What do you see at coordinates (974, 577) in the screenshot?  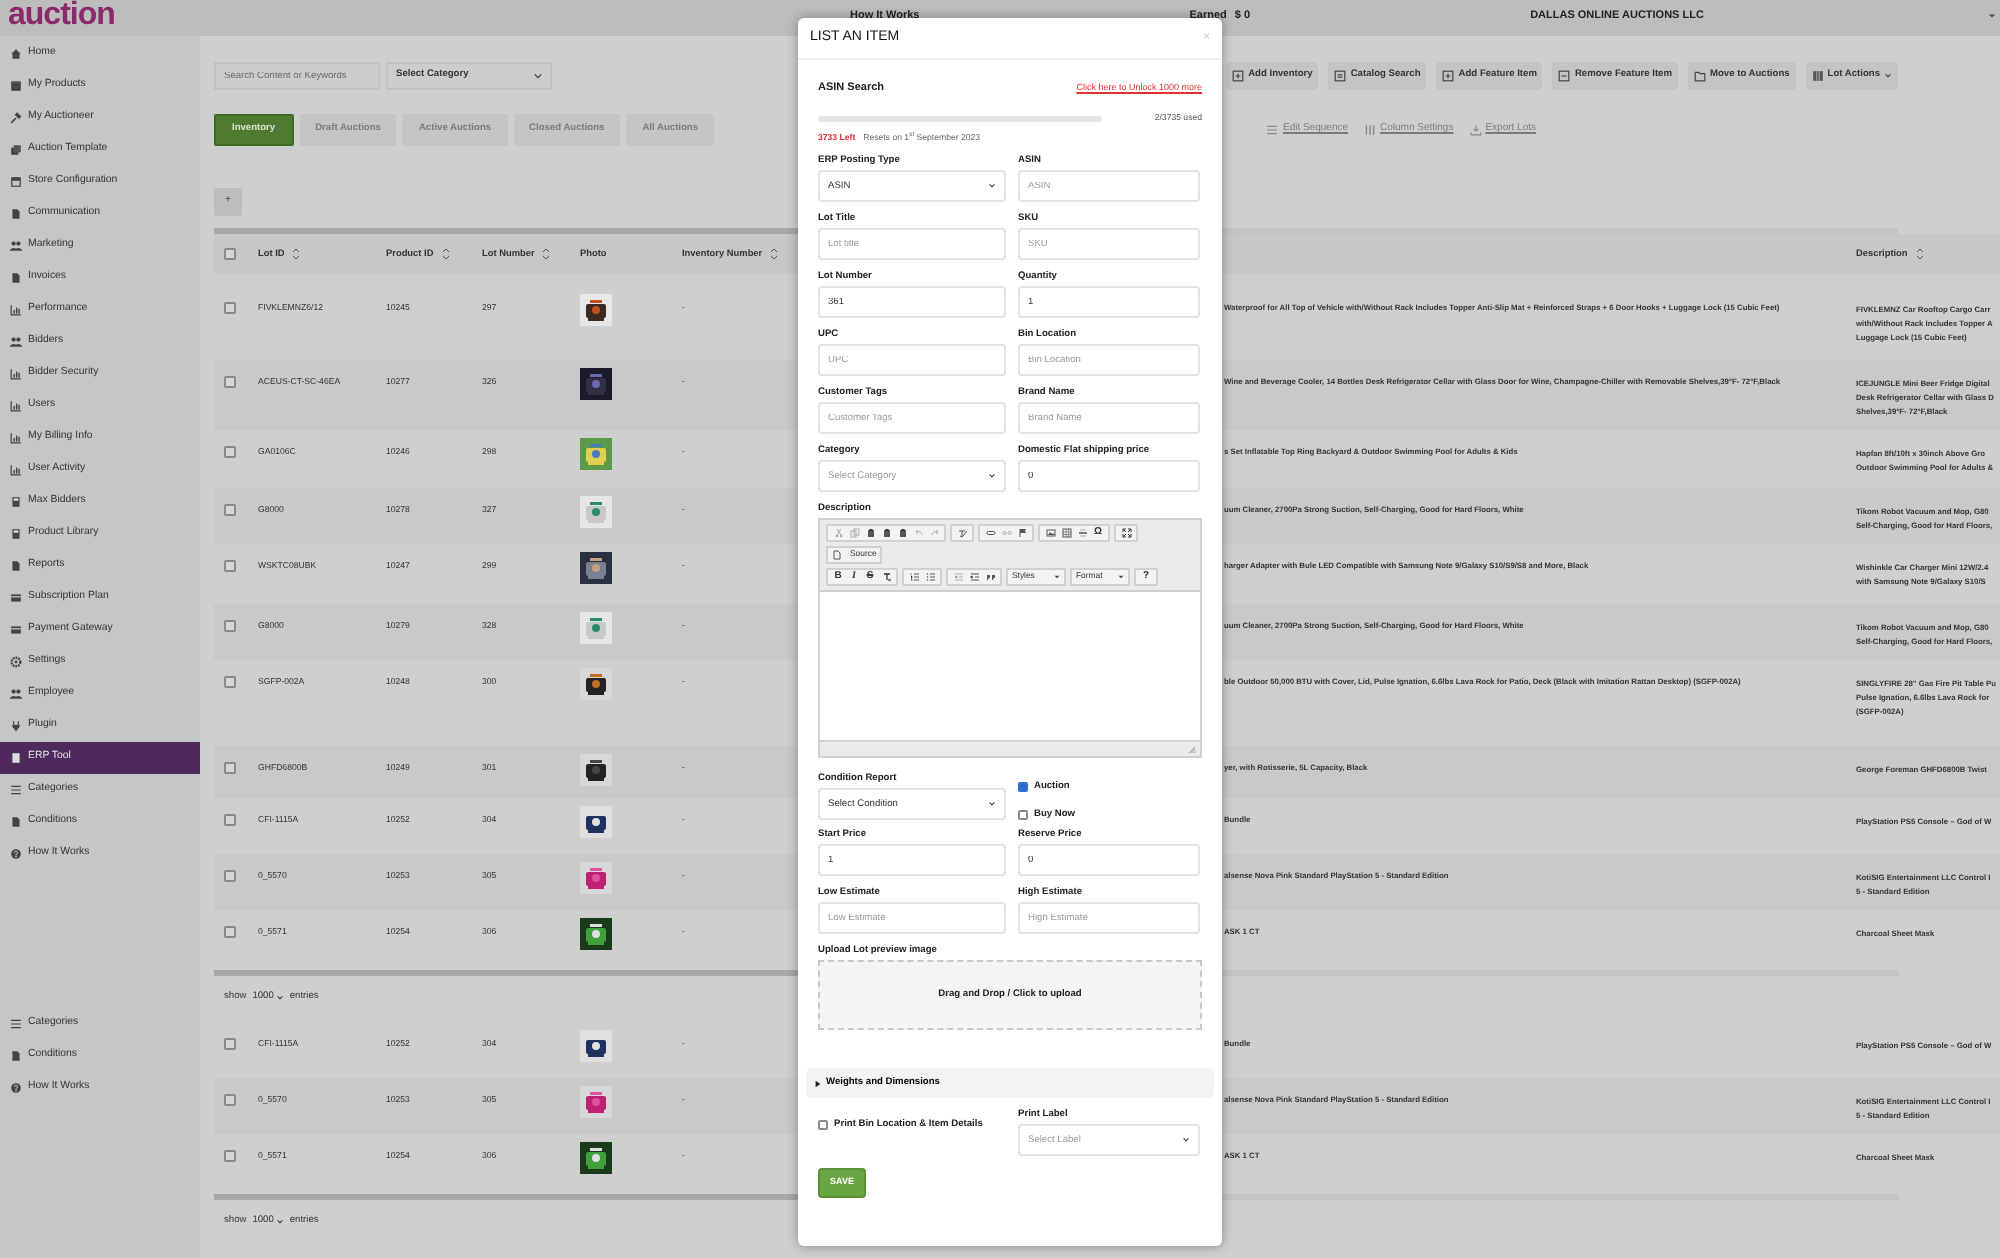 I see `indent-icon` at bounding box center [974, 577].